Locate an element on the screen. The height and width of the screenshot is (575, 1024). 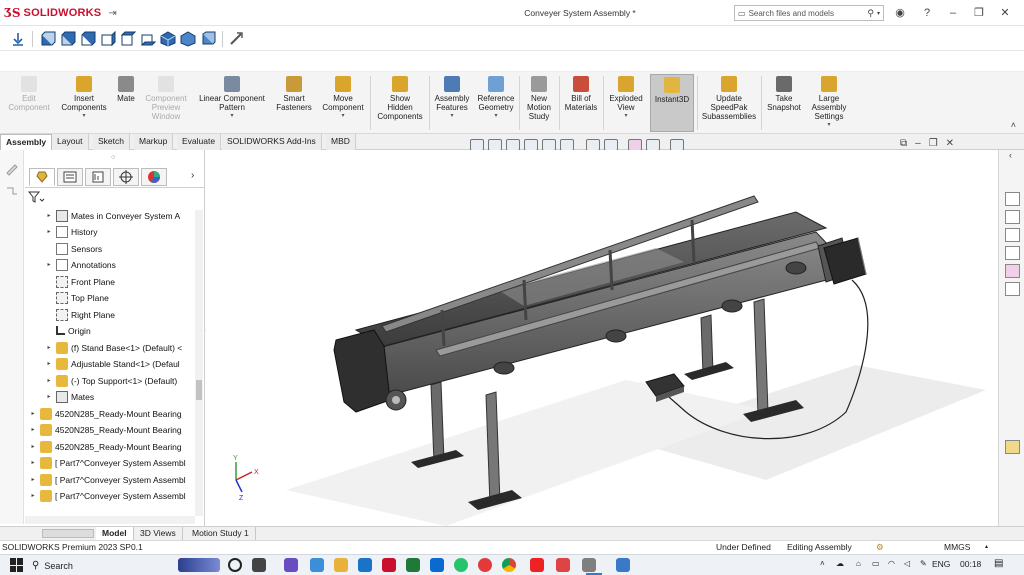
isometric-view-icon is located at coordinates (168, 39).